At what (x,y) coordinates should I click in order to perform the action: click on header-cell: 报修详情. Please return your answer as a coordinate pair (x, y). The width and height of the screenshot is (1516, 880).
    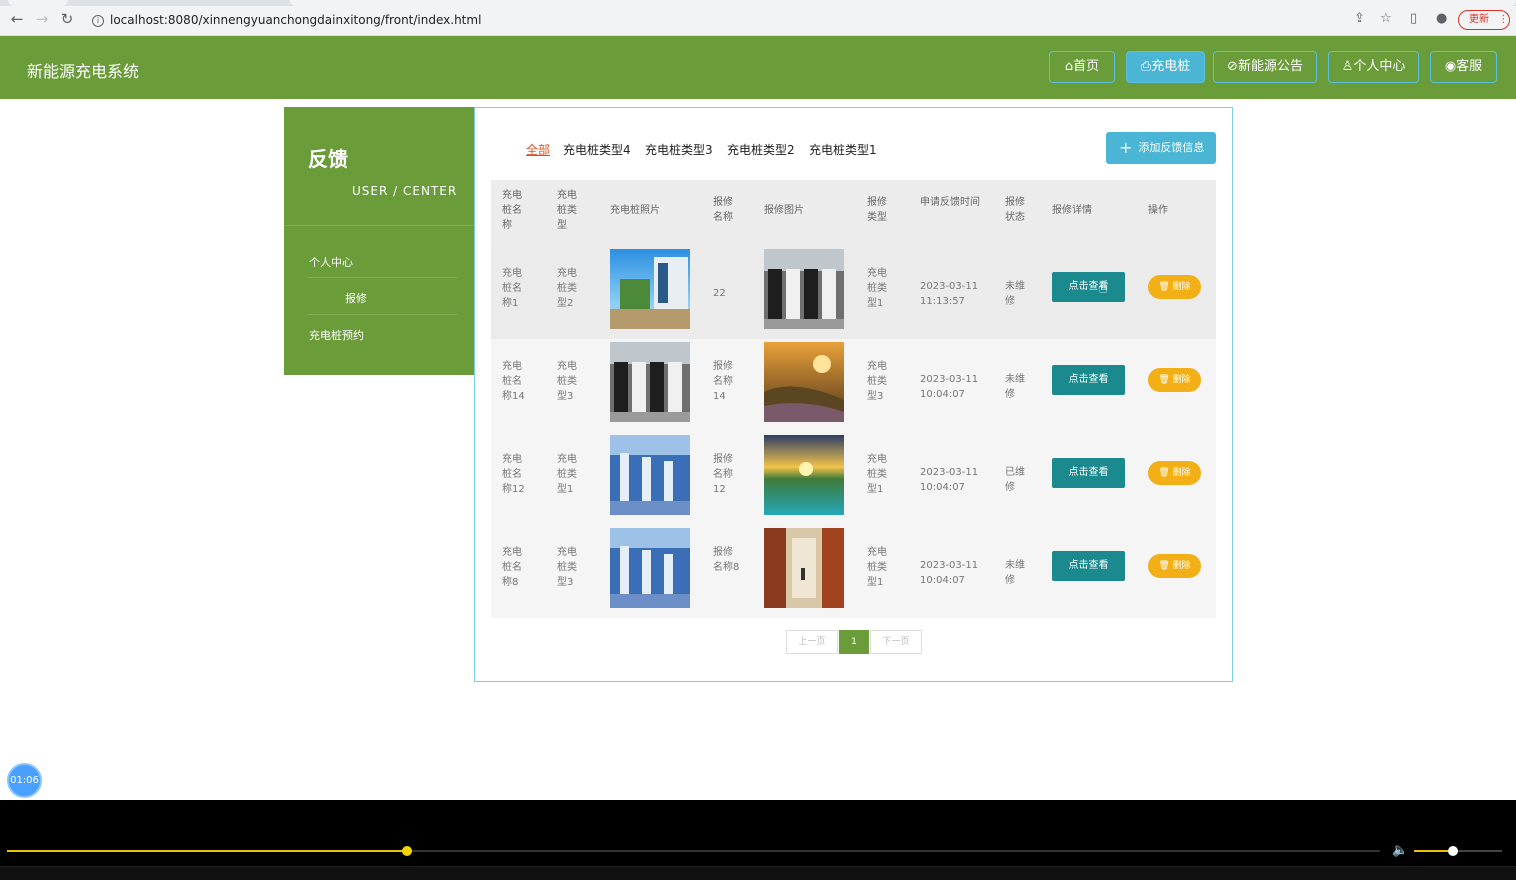
    Looking at the image, I should click on (1082, 210).